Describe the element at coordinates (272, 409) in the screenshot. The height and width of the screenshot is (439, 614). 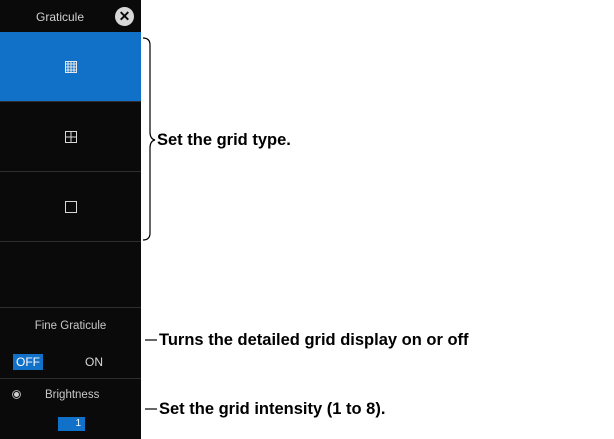
I see `brightness-annotation: Set the grid intensity (1 to 8).` at that location.